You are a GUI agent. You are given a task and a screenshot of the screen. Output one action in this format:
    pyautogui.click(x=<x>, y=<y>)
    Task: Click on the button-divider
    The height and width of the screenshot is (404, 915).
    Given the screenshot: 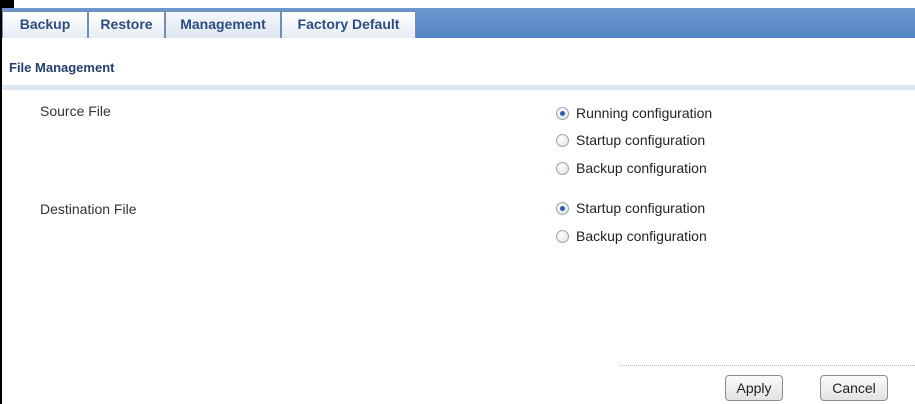 What is the action you would take?
    pyautogui.click(x=767, y=365)
    